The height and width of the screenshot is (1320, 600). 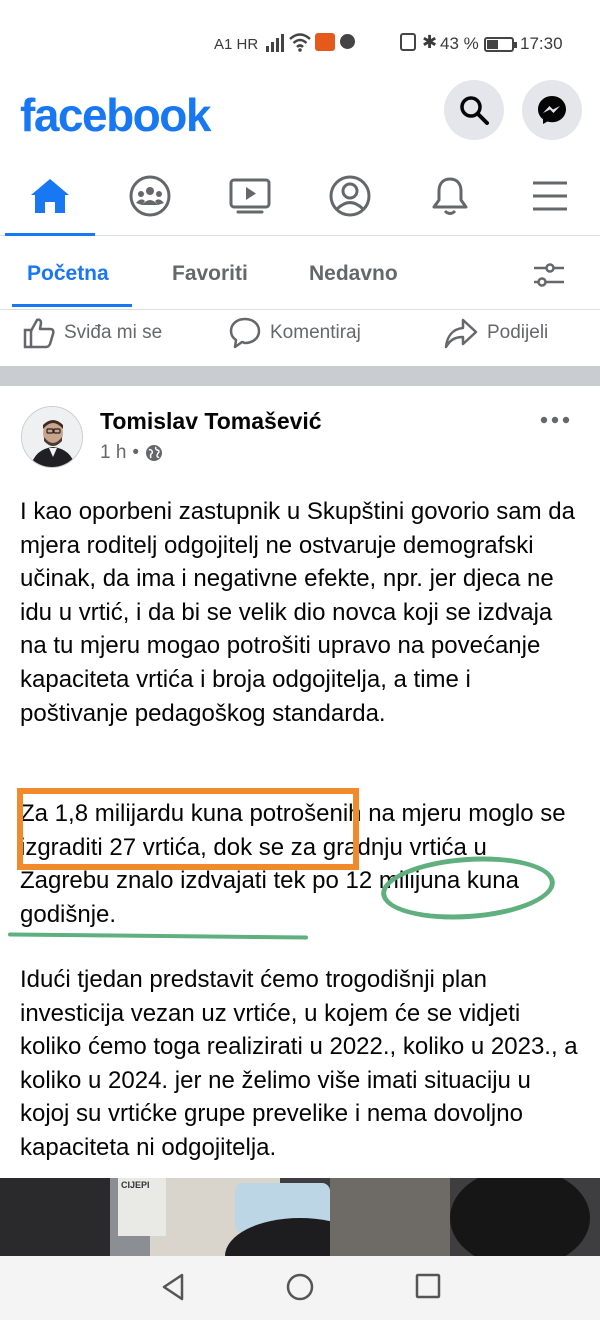 I want to click on like-label: Sviđa mi se, so click(x=113, y=332).